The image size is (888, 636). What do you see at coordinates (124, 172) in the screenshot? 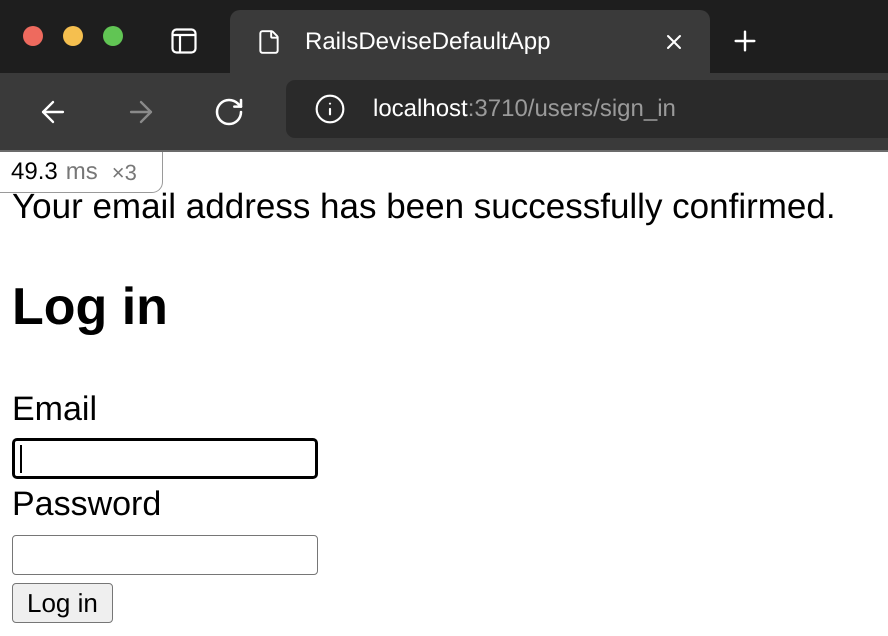
I see `count-label: ×3` at bounding box center [124, 172].